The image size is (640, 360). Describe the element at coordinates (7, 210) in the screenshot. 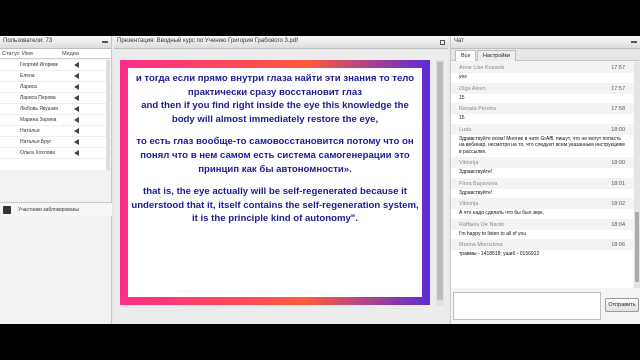

I see `lock-icon` at that location.